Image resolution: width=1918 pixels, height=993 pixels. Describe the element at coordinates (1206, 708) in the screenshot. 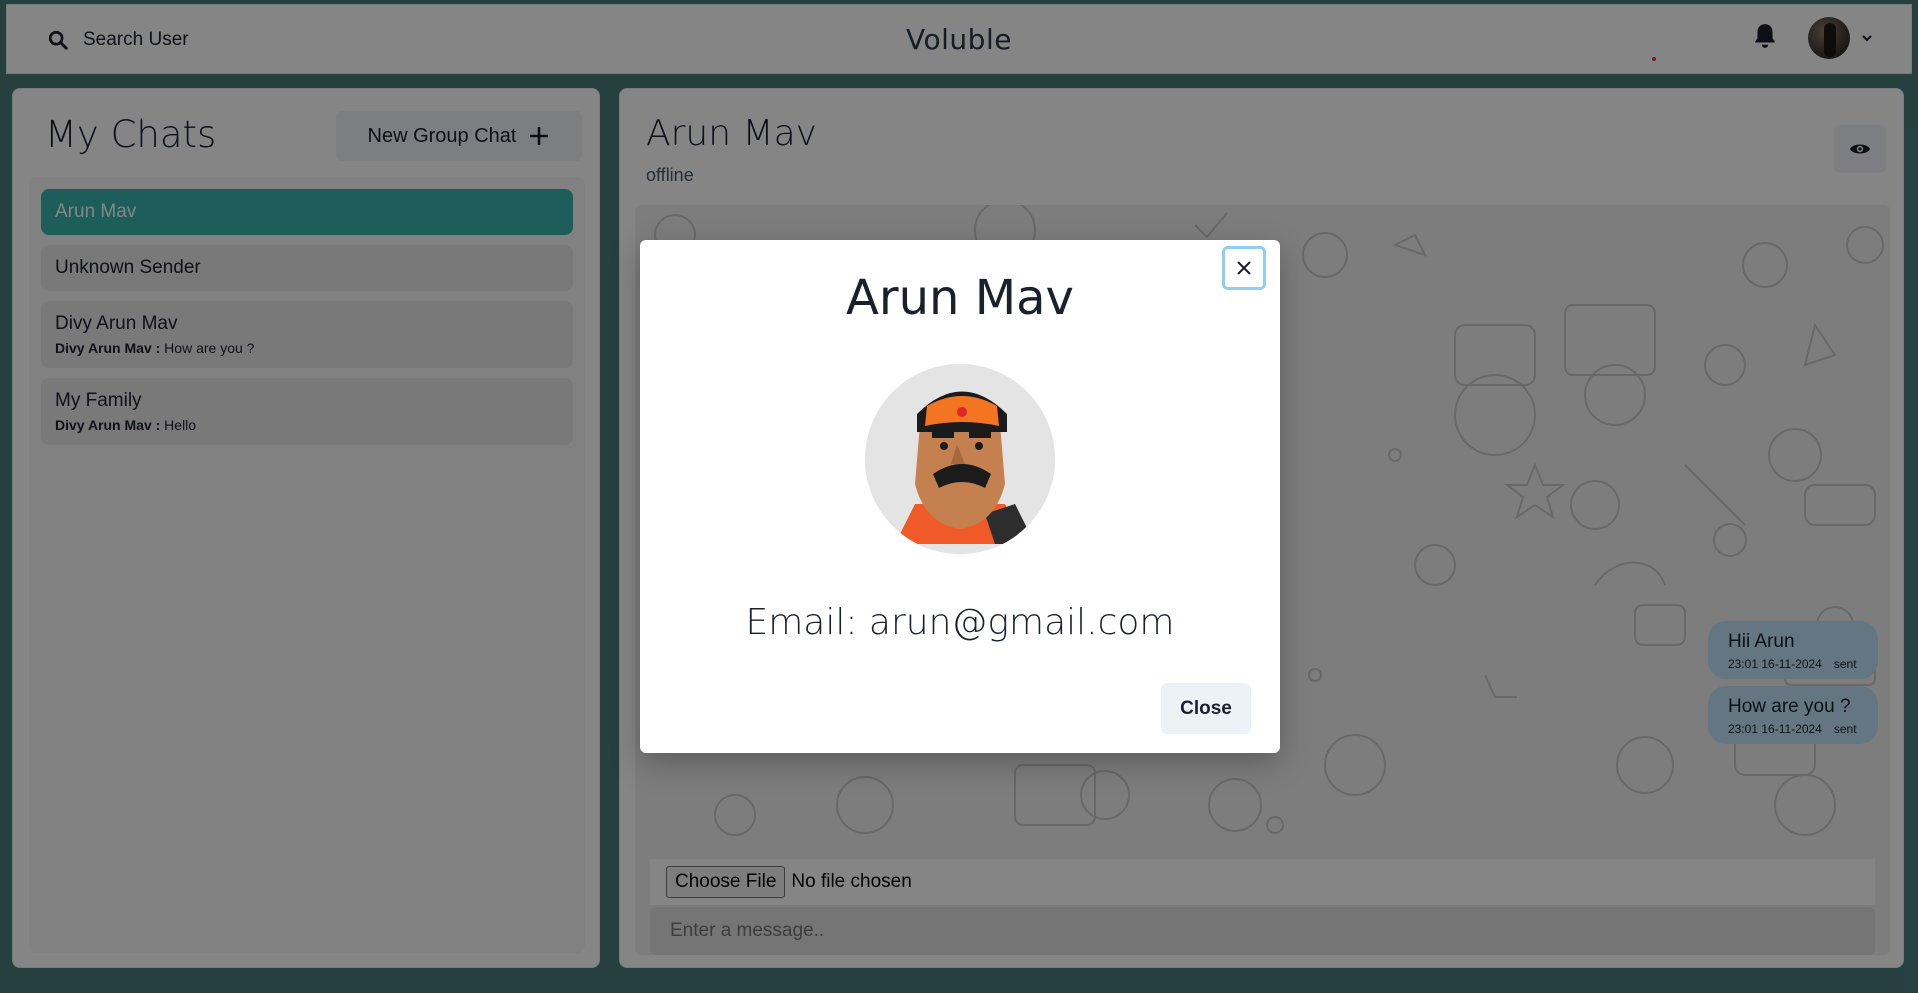

I see `modal-close-button: Close` at that location.